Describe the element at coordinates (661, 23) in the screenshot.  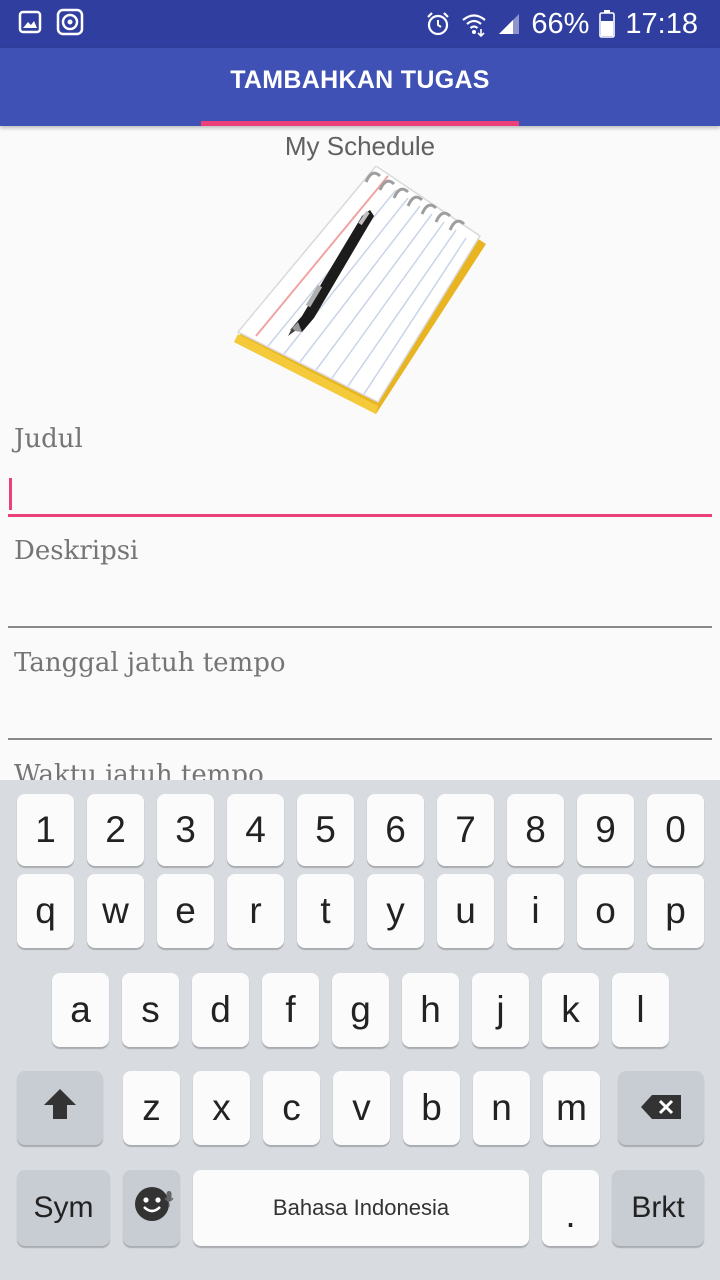
I see `clock: 17:18` at that location.